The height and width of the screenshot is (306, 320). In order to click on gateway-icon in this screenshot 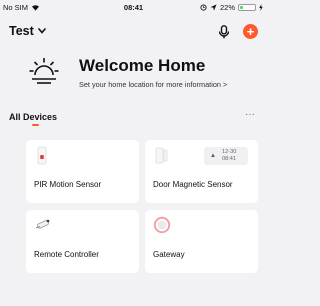, I will do `click(162, 225)`.